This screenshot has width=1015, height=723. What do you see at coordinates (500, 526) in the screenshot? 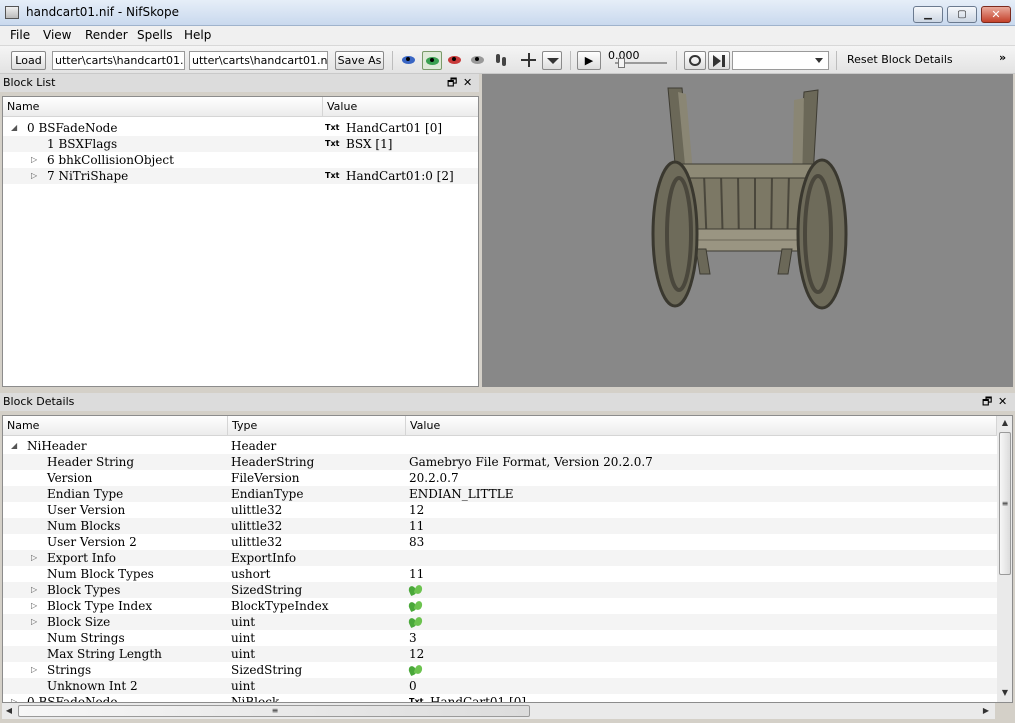
I see `detail-row: Num Blocks ulittle32 11` at bounding box center [500, 526].